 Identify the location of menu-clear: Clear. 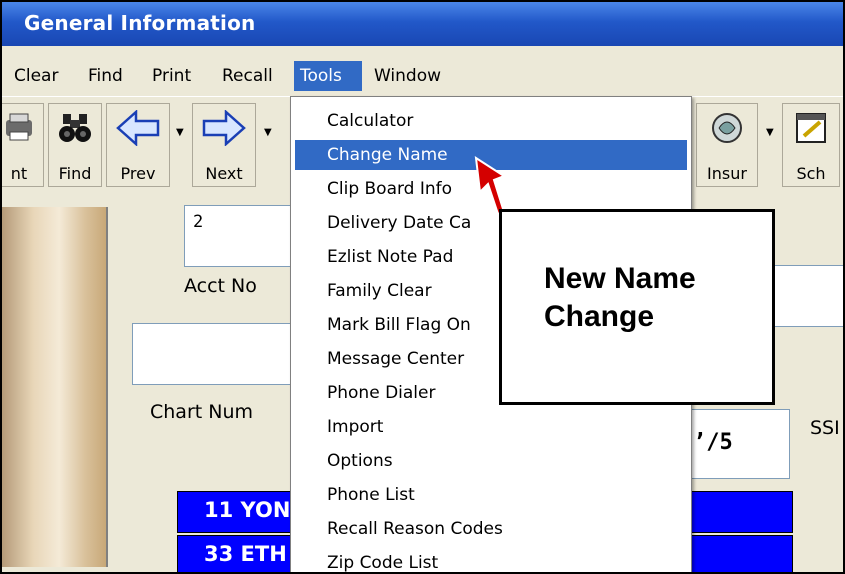
(36, 76).